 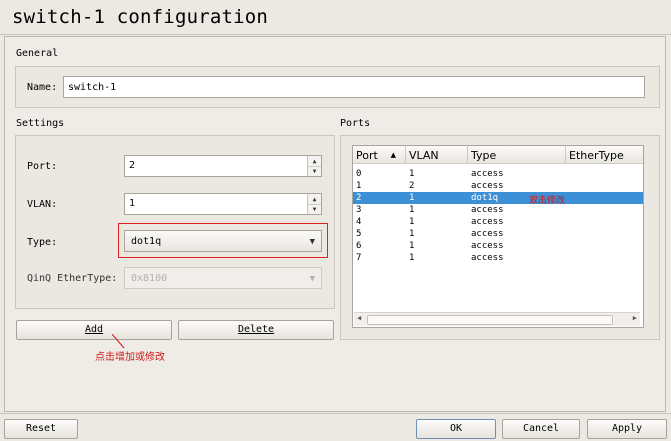 I want to click on add-button: Add, so click(x=94, y=330).